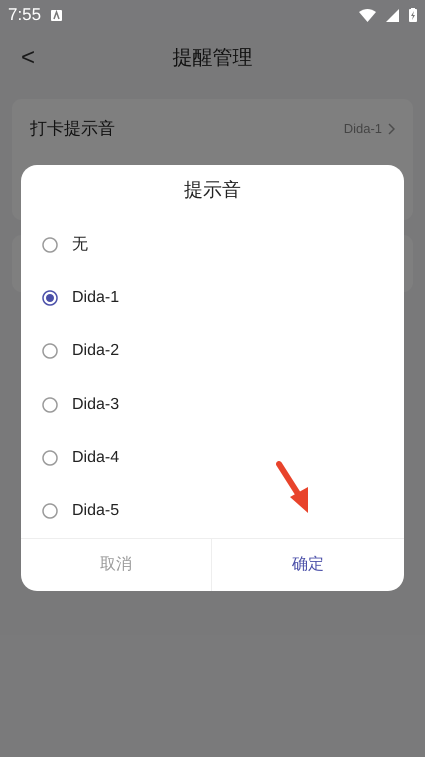 Image resolution: width=425 pixels, height=757 pixels. I want to click on chevron-right-icon, so click(391, 129).